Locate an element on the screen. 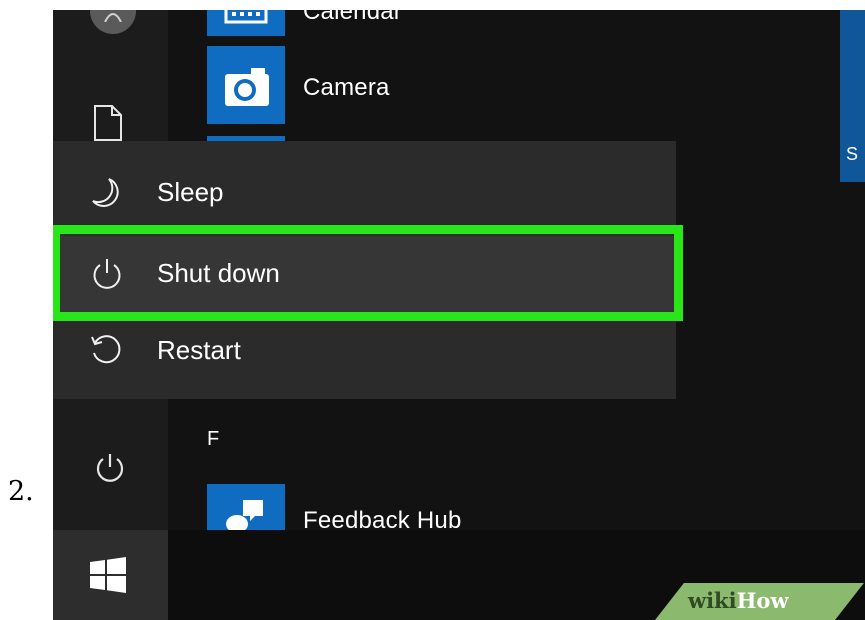  app-label-camera: Camera is located at coordinates (346, 88).